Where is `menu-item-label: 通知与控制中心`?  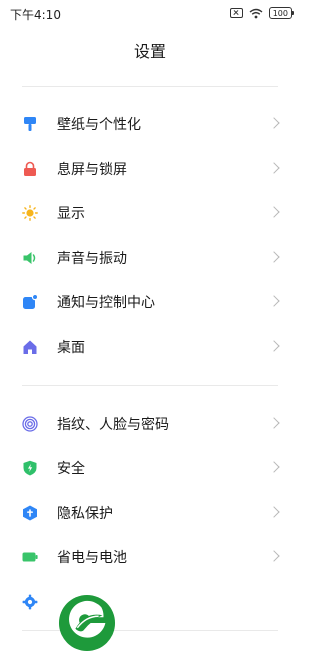 menu-item-label: 通知与控制中心 is located at coordinates (106, 303).